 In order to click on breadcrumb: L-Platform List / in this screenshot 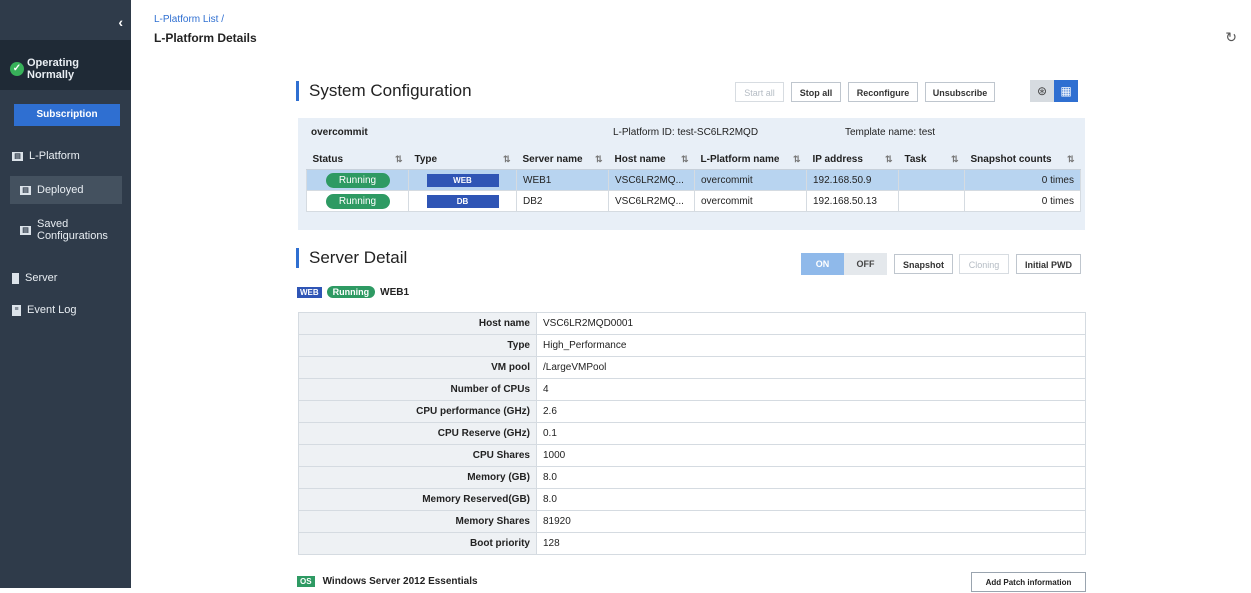, I will do `click(189, 19)`.